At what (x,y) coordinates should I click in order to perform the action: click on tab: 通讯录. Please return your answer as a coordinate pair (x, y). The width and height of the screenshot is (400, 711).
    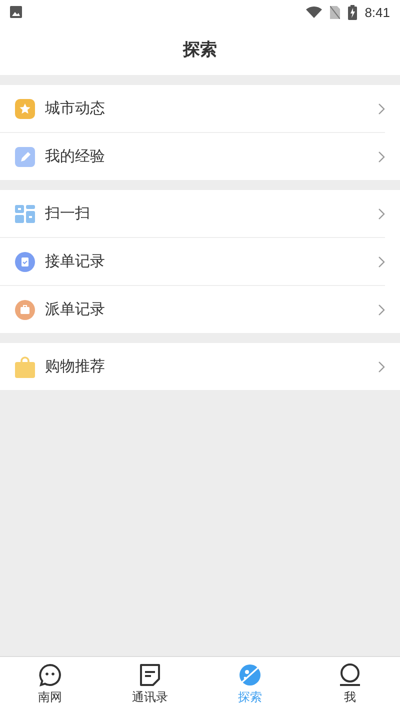
    Looking at the image, I should click on (150, 684).